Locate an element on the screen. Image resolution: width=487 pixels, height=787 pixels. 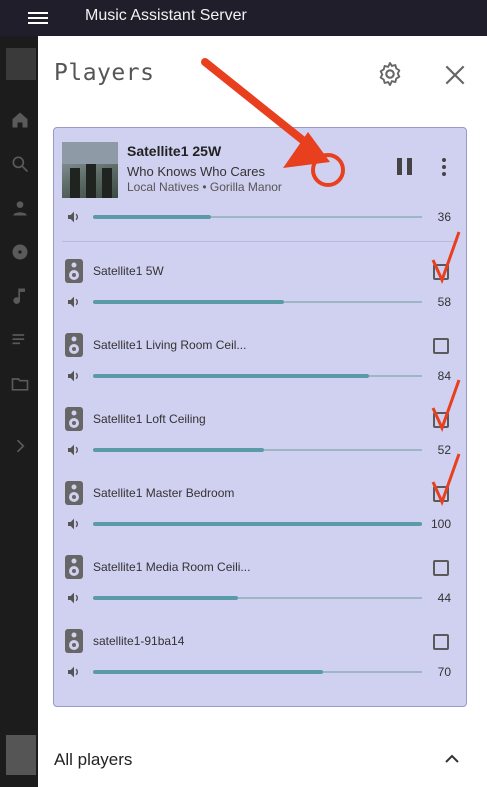
player-volume-value: 70 is located at coordinates (444, 672).